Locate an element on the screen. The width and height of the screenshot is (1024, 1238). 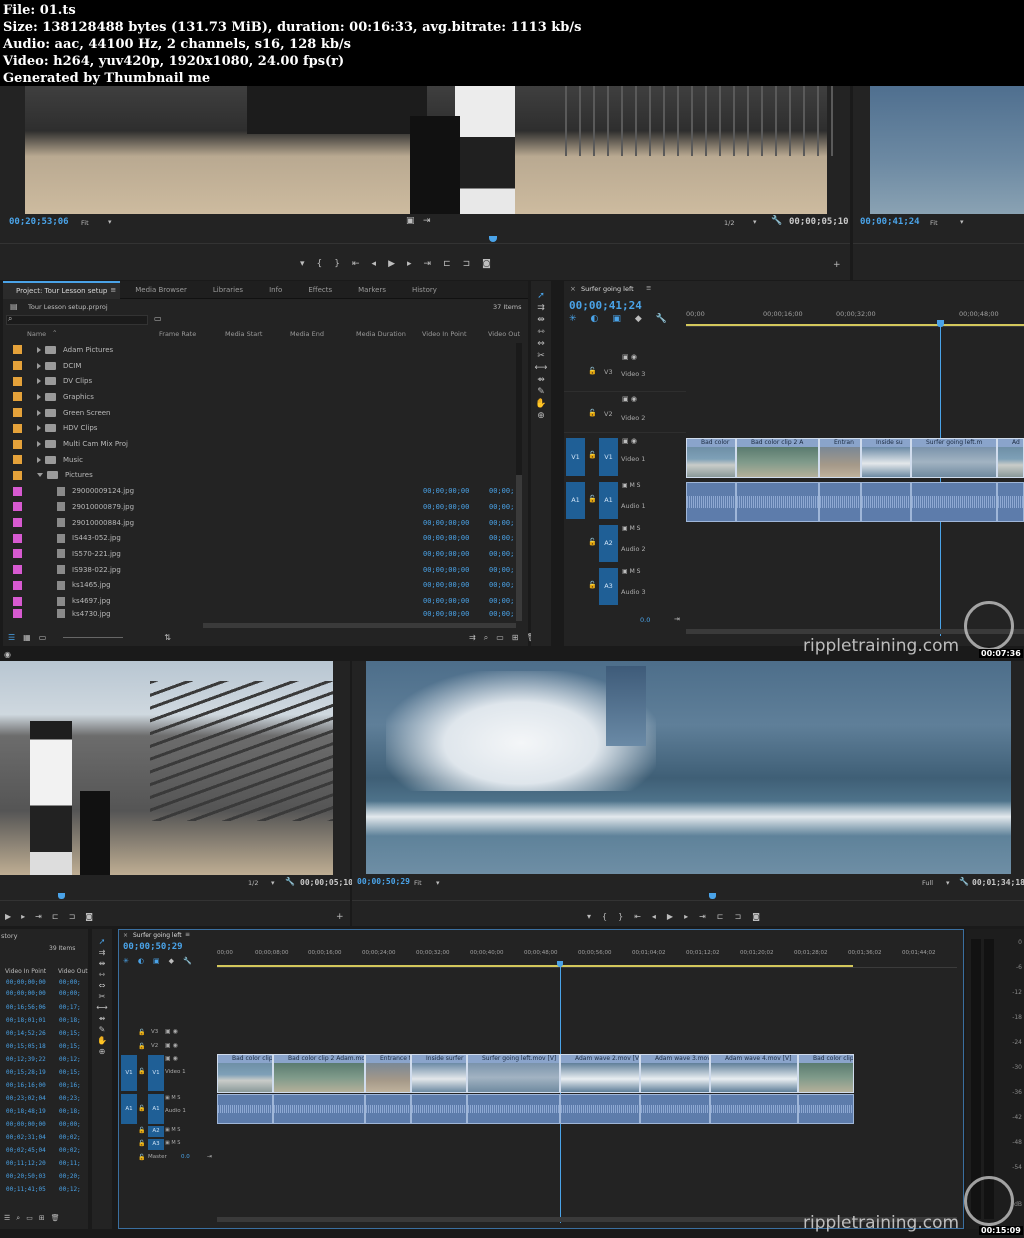
program-timecode: 00;00;50;29 is located at coordinates (383, 881).